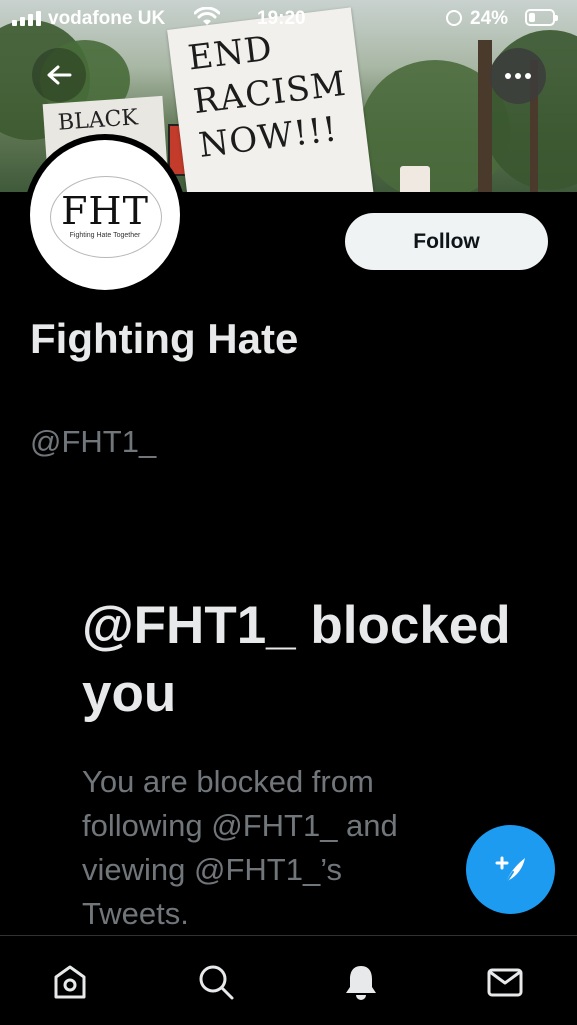 The width and height of the screenshot is (577, 1025). I want to click on avatar-ring, so click(106, 217).